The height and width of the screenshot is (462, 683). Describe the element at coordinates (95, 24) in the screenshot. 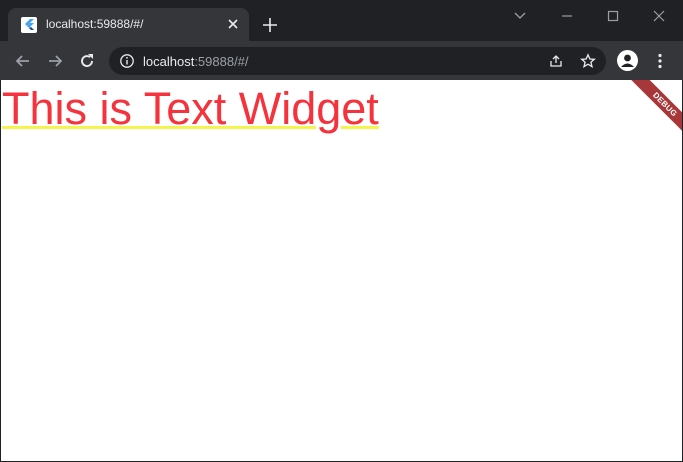

I see `tab-title: localhost:59888/#/` at that location.